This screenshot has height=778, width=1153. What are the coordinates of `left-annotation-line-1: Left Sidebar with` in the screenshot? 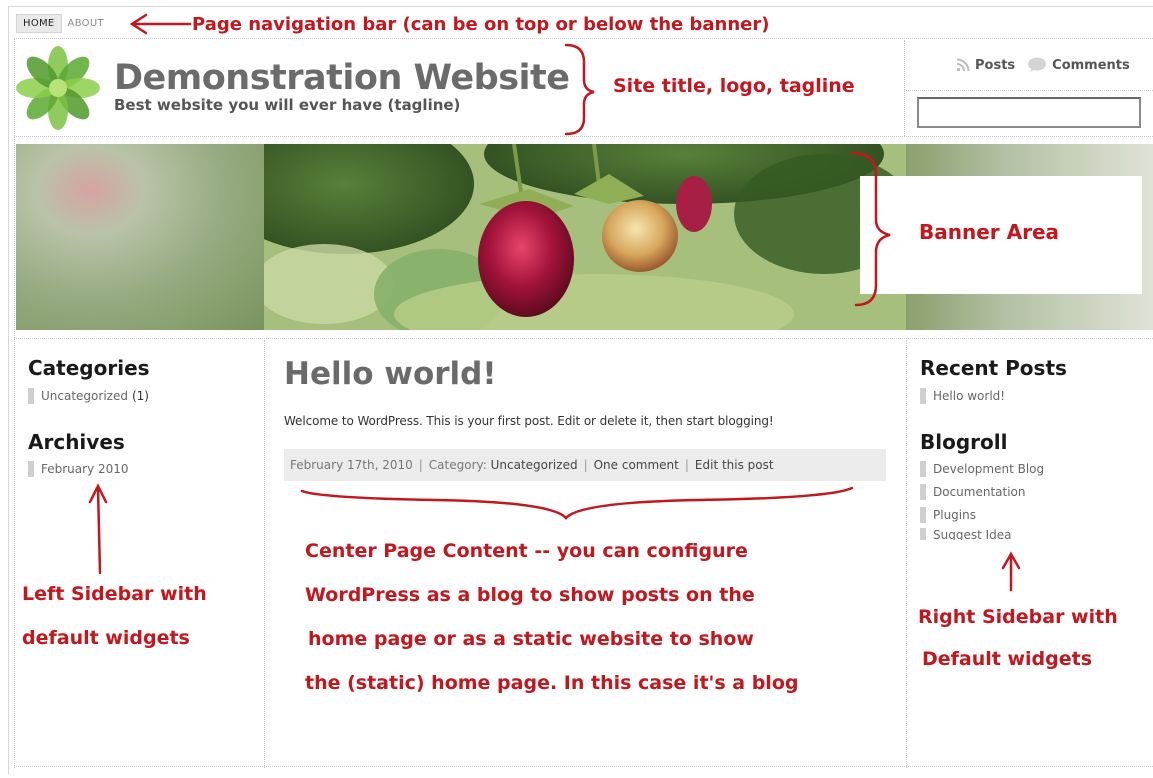 It's located at (114, 594).